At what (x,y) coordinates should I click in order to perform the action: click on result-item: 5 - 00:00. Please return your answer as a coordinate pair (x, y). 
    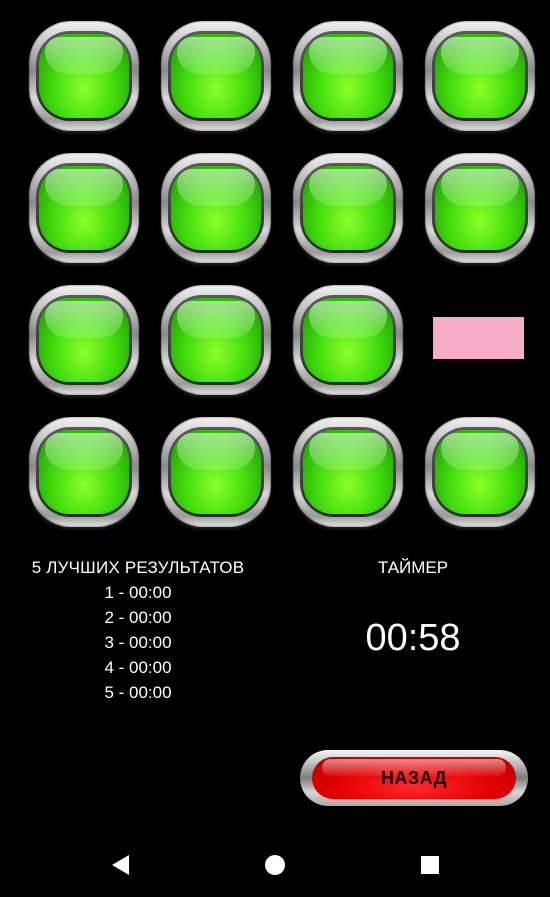
    Looking at the image, I should click on (138, 692).